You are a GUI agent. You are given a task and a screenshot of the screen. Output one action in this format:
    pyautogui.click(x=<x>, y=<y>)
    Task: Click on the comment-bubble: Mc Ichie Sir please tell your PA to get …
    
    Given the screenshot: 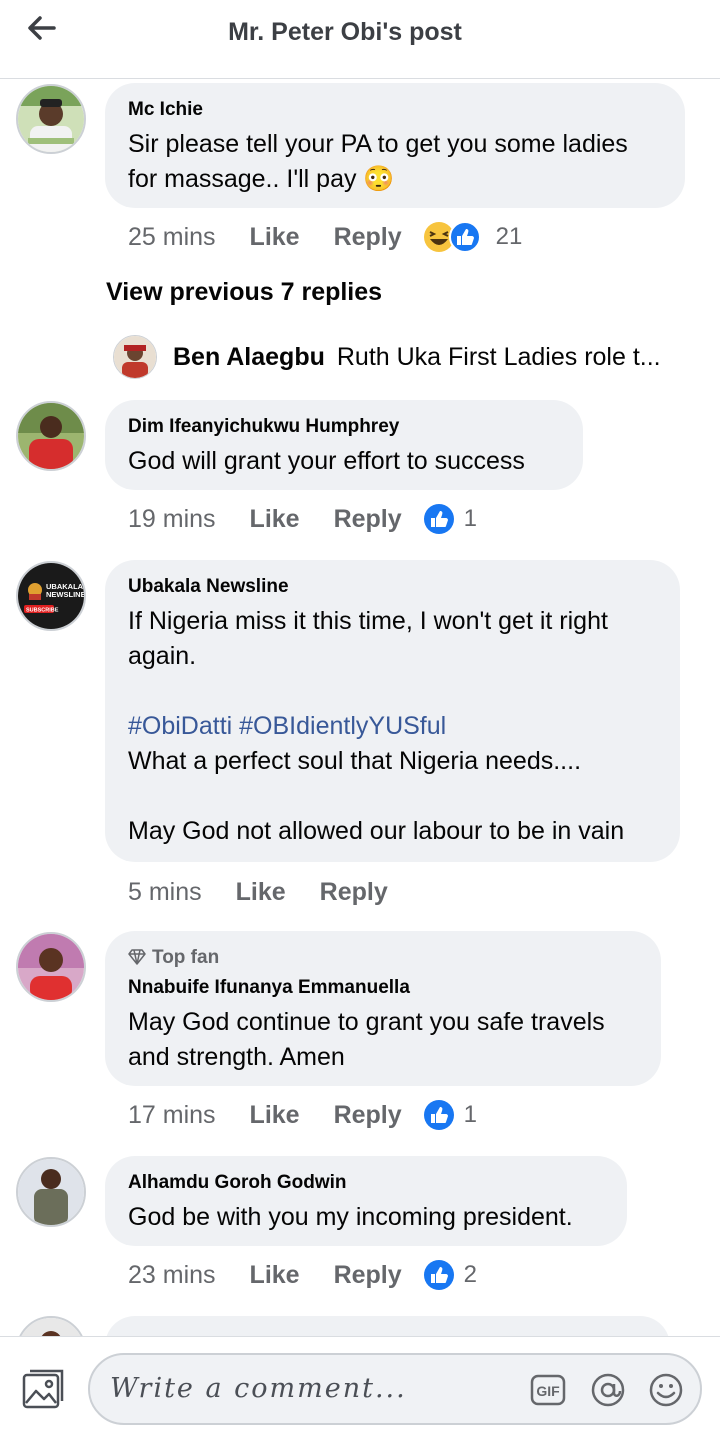 What is the action you would take?
    pyautogui.click(x=395, y=145)
    